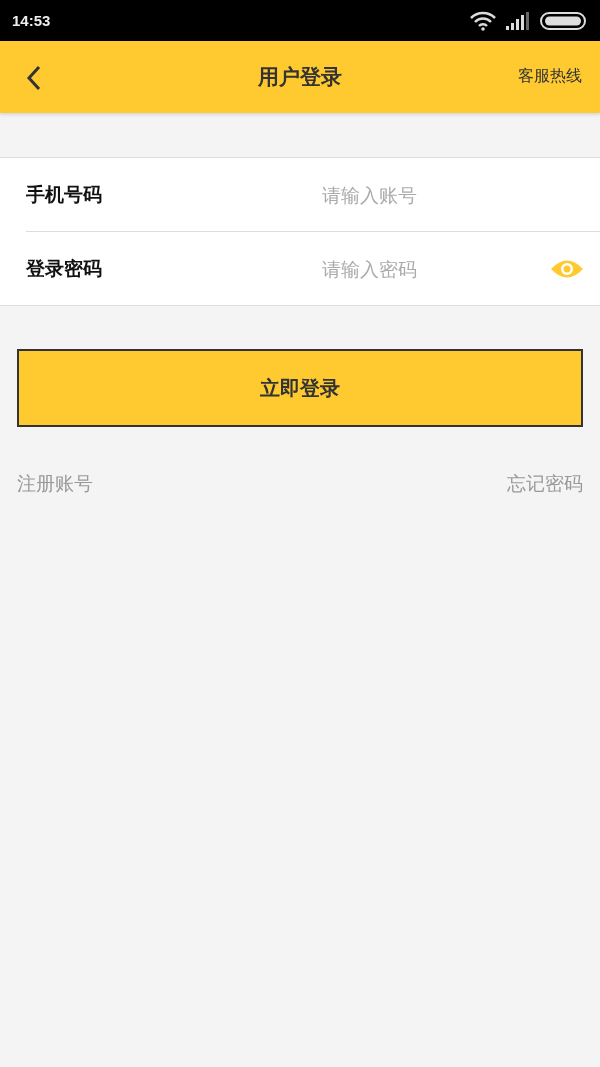  Describe the element at coordinates (550, 76) in the screenshot. I see `hotline-link: 客服热线` at that location.